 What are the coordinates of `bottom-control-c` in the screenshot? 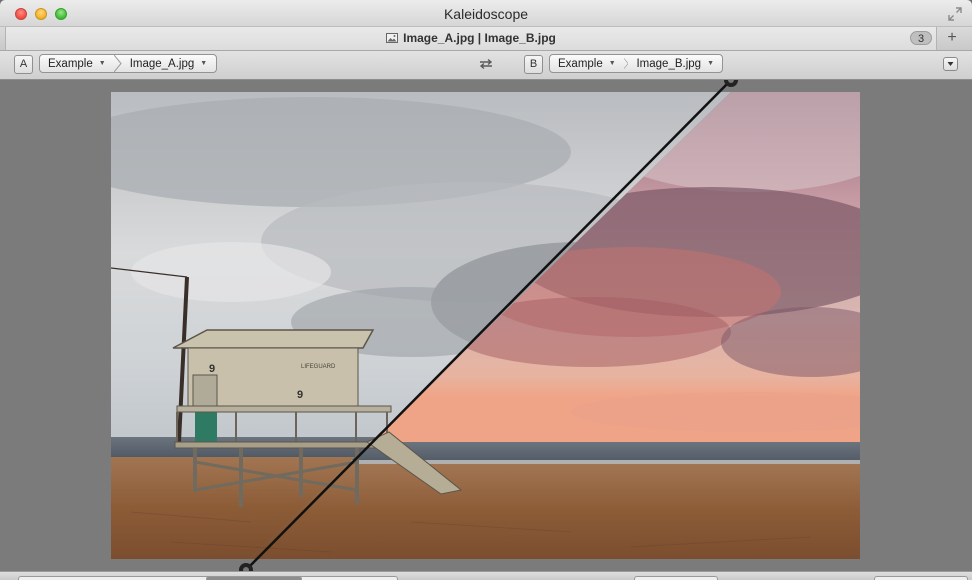 It's located at (921, 578).